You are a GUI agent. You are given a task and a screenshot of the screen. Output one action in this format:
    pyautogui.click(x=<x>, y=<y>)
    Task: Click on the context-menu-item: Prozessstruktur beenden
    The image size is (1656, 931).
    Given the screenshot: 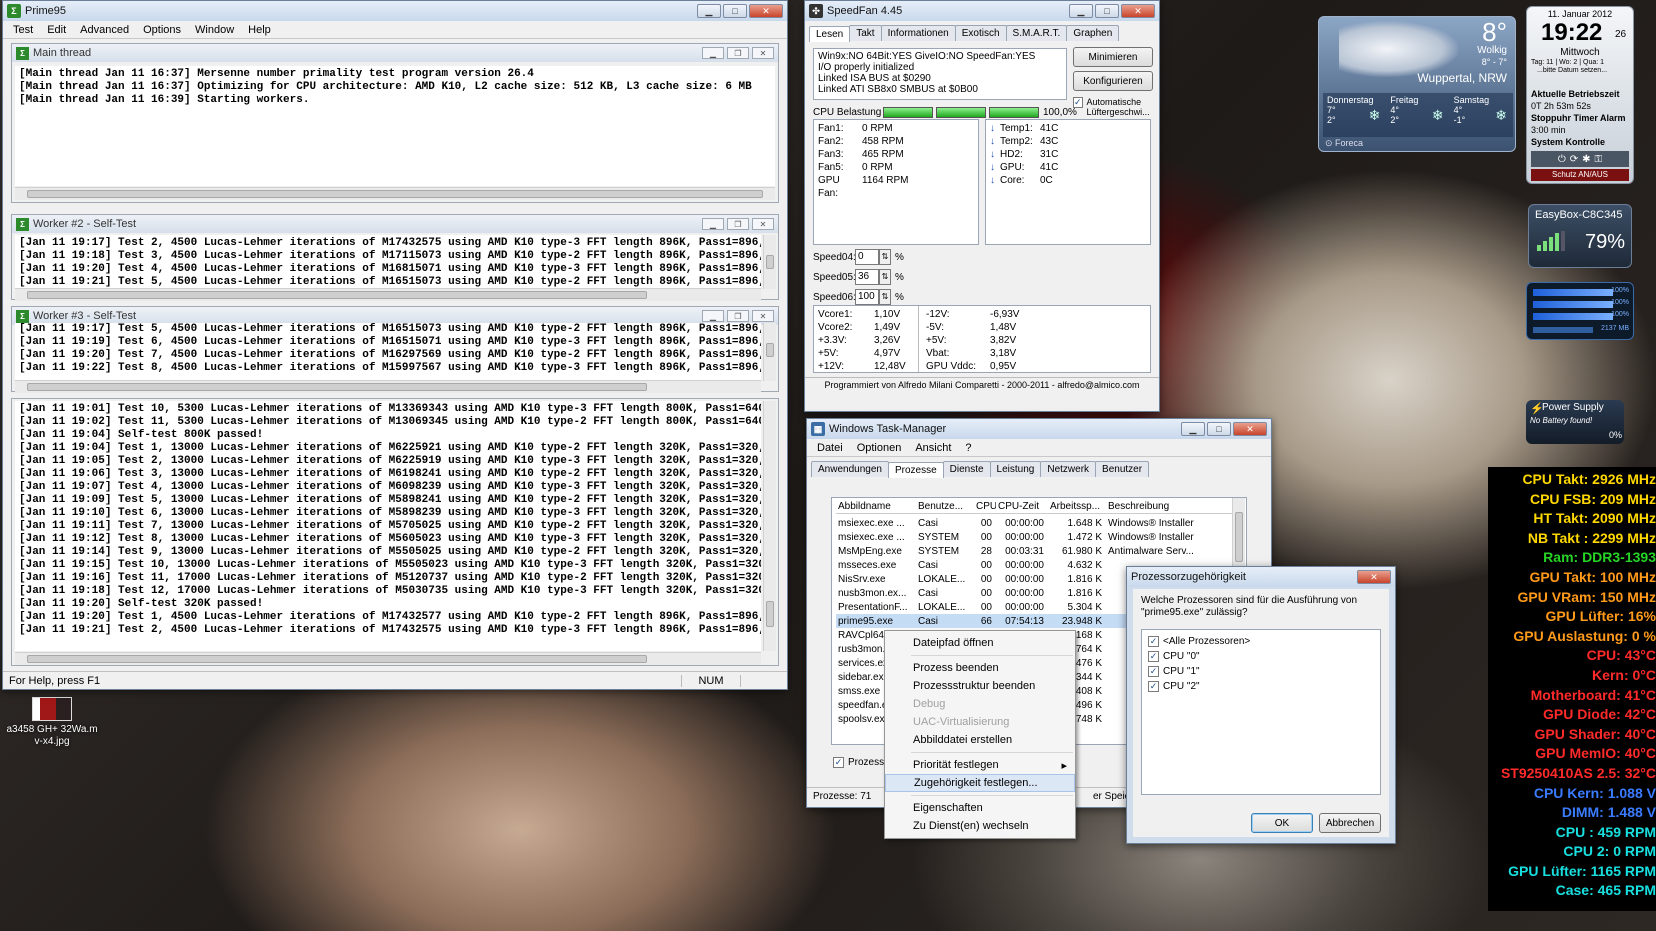 What is the action you would take?
    pyautogui.click(x=980, y=686)
    